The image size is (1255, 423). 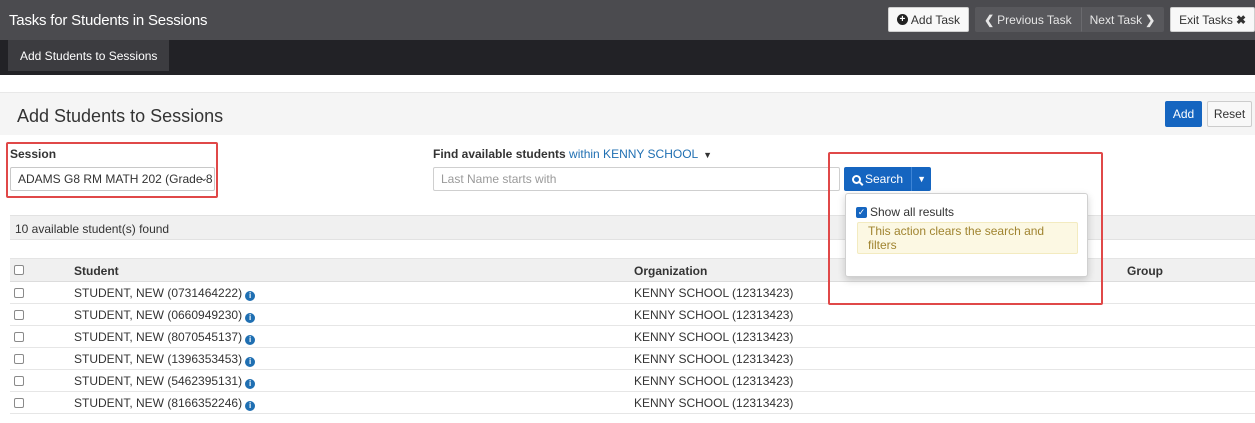 I want to click on results-count: 10 available student(s) found, so click(x=92, y=229).